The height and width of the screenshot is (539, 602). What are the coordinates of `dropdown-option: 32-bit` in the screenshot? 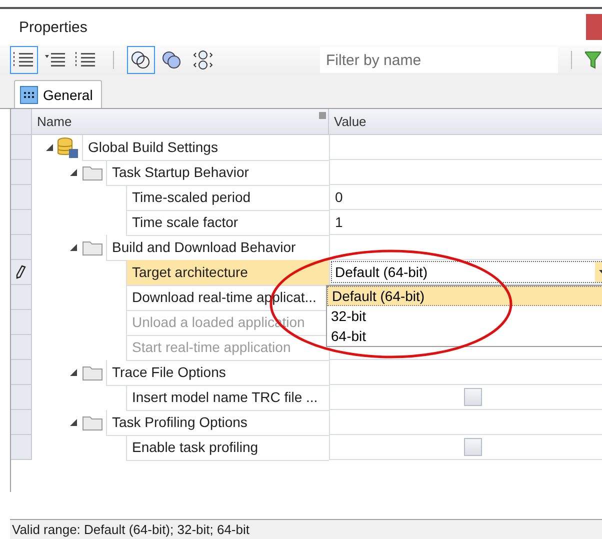 It's located at (464, 316).